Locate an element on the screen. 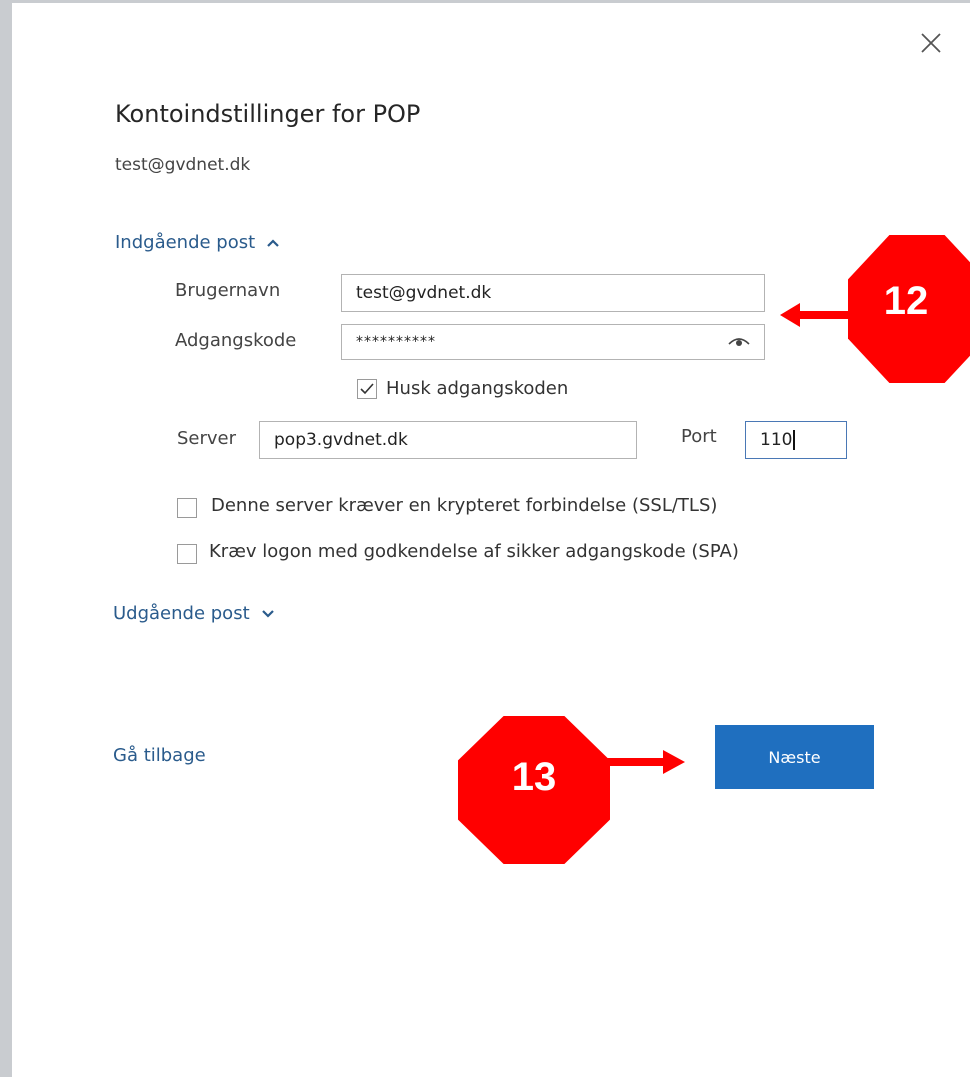 Image resolution: width=970 pixels, height=1077 pixels. incoming-mail-label: Indgående post is located at coordinates (185, 242).